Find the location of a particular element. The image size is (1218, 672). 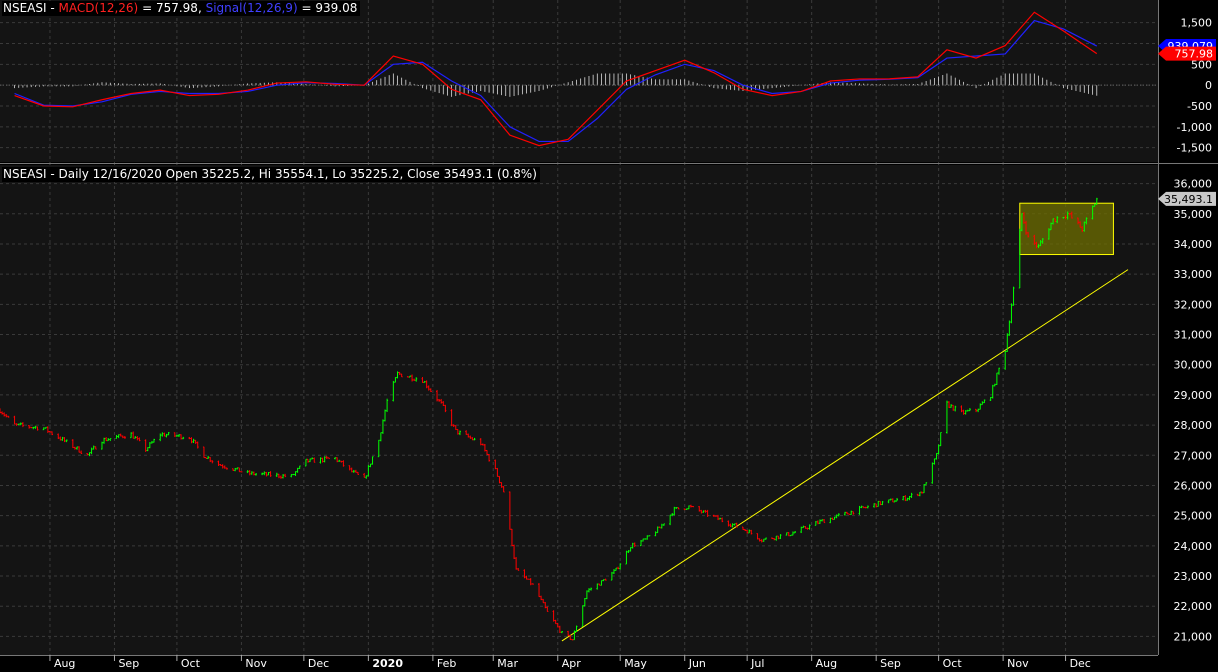

price-y-tick-label: 25,000 is located at coordinates (1193, 516).